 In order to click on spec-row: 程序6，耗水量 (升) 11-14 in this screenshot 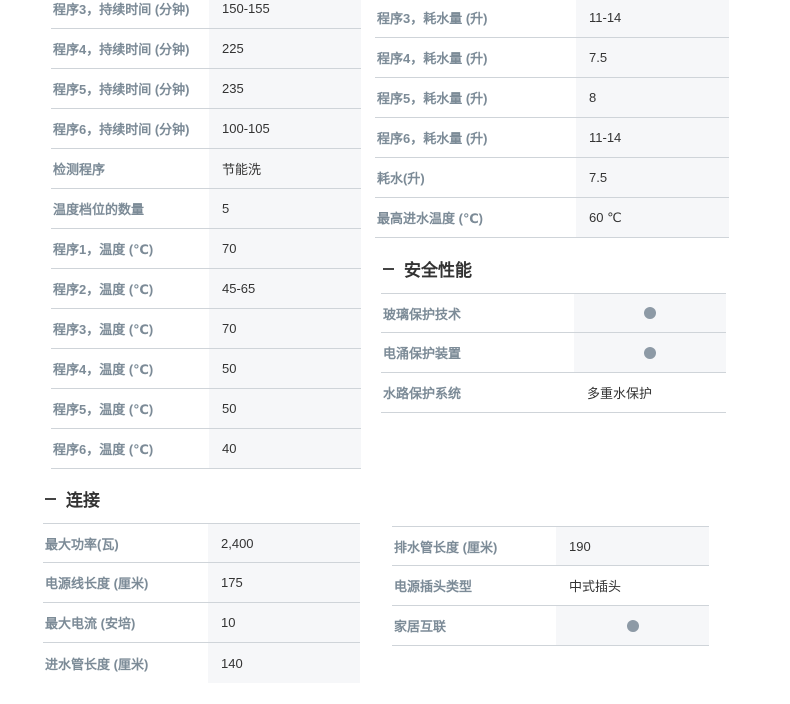, I will do `click(552, 138)`.